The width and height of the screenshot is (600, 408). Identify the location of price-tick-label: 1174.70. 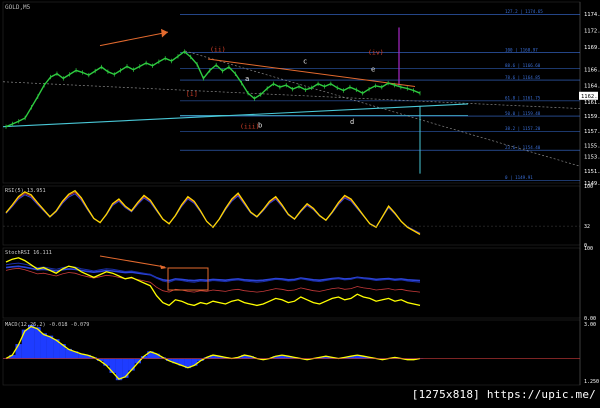
(592, 15).